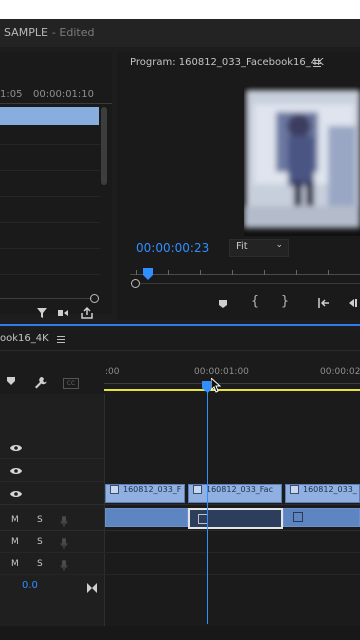 Image resolution: width=360 pixels, height=640 pixels. I want to click on timeline-scrollbar-area, so click(180, 633).